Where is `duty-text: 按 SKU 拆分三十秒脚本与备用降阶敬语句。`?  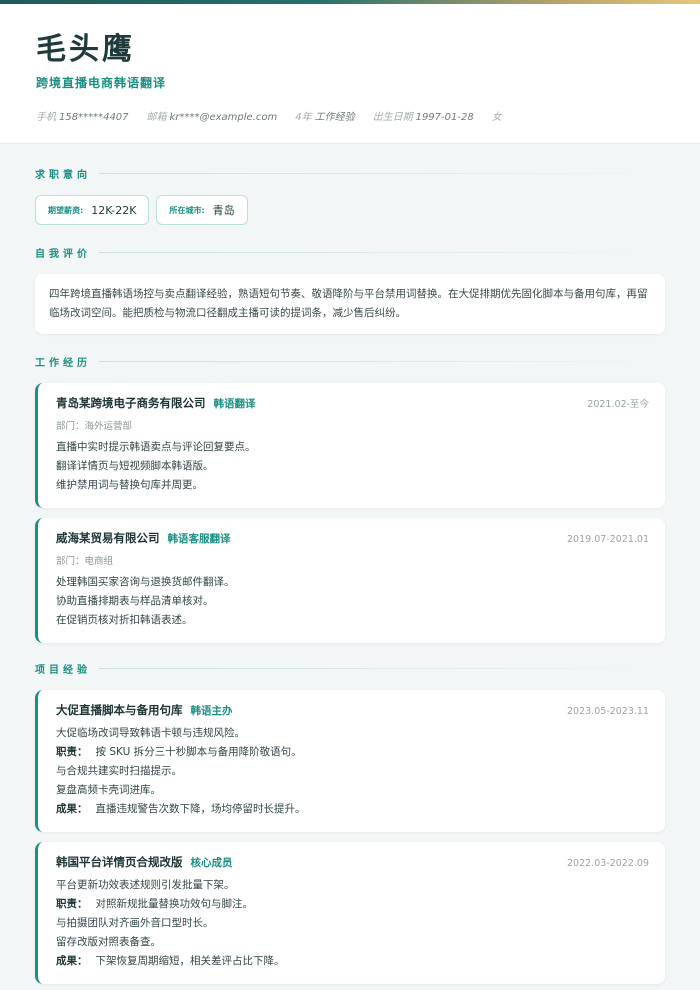
duty-text: 按 SKU 拆分三十秒脚本与备用降阶敬语句。 is located at coordinates (198, 752).